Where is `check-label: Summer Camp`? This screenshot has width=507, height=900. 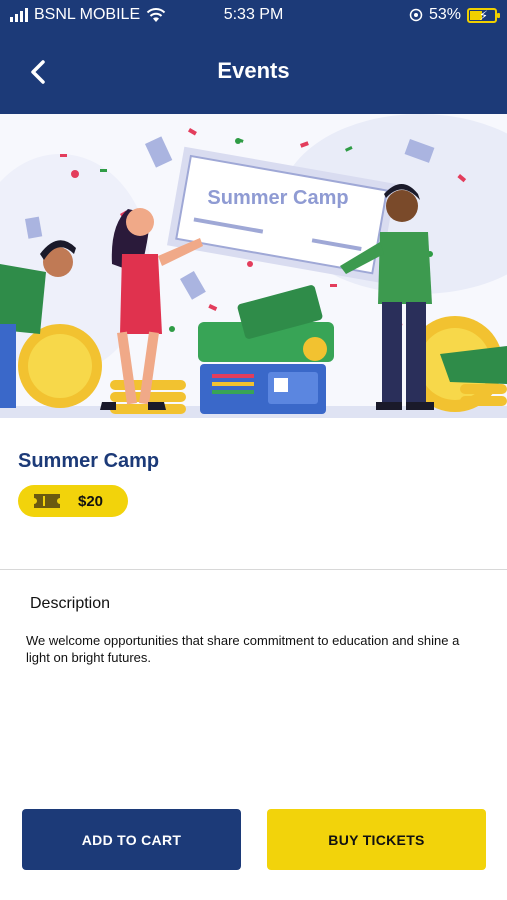 check-label: Summer Camp is located at coordinates (277, 198).